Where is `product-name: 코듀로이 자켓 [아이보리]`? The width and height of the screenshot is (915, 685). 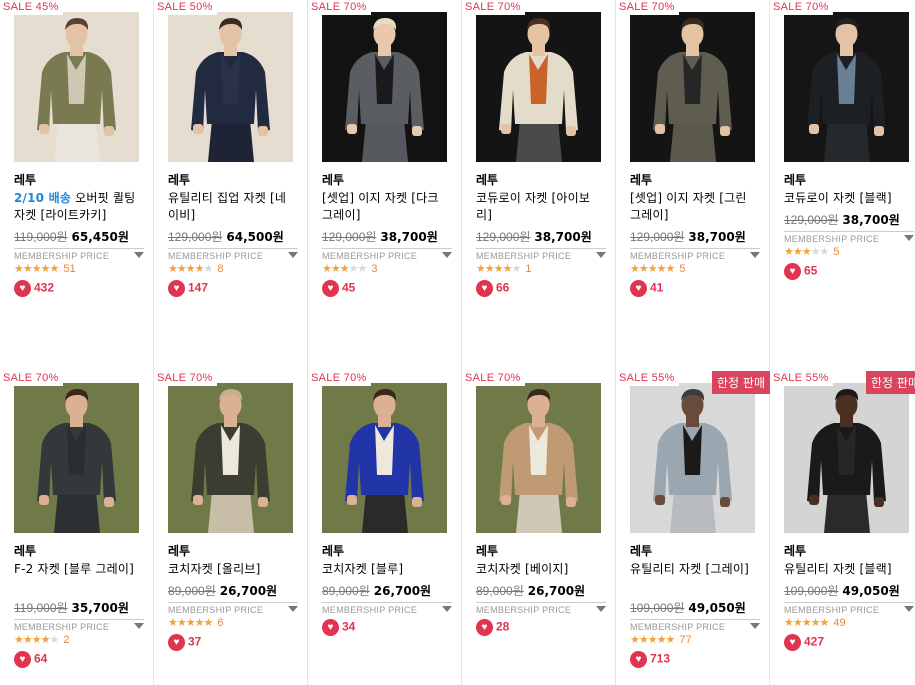 product-name: 코듀로이 자켓 [아이보리] is located at coordinates (538, 207).